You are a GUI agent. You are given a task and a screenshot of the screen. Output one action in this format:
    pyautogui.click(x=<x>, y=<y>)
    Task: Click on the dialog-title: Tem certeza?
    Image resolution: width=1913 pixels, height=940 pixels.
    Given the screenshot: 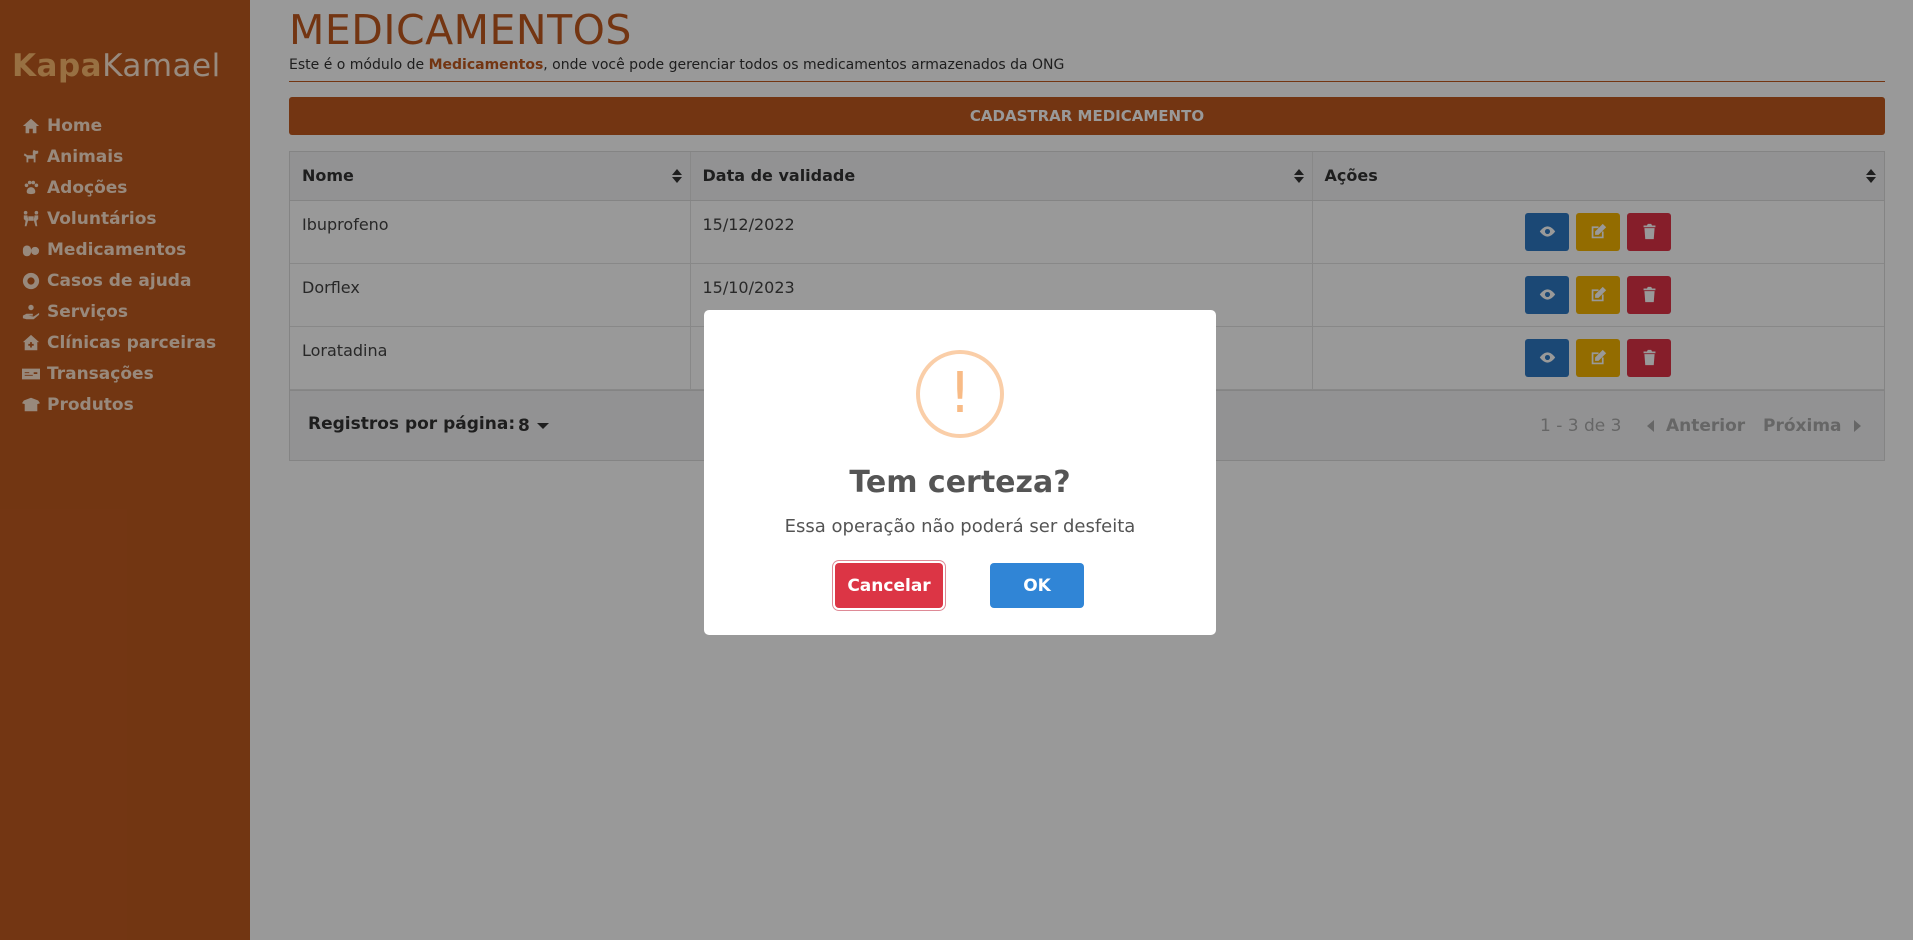 What is the action you would take?
    pyautogui.click(x=960, y=482)
    